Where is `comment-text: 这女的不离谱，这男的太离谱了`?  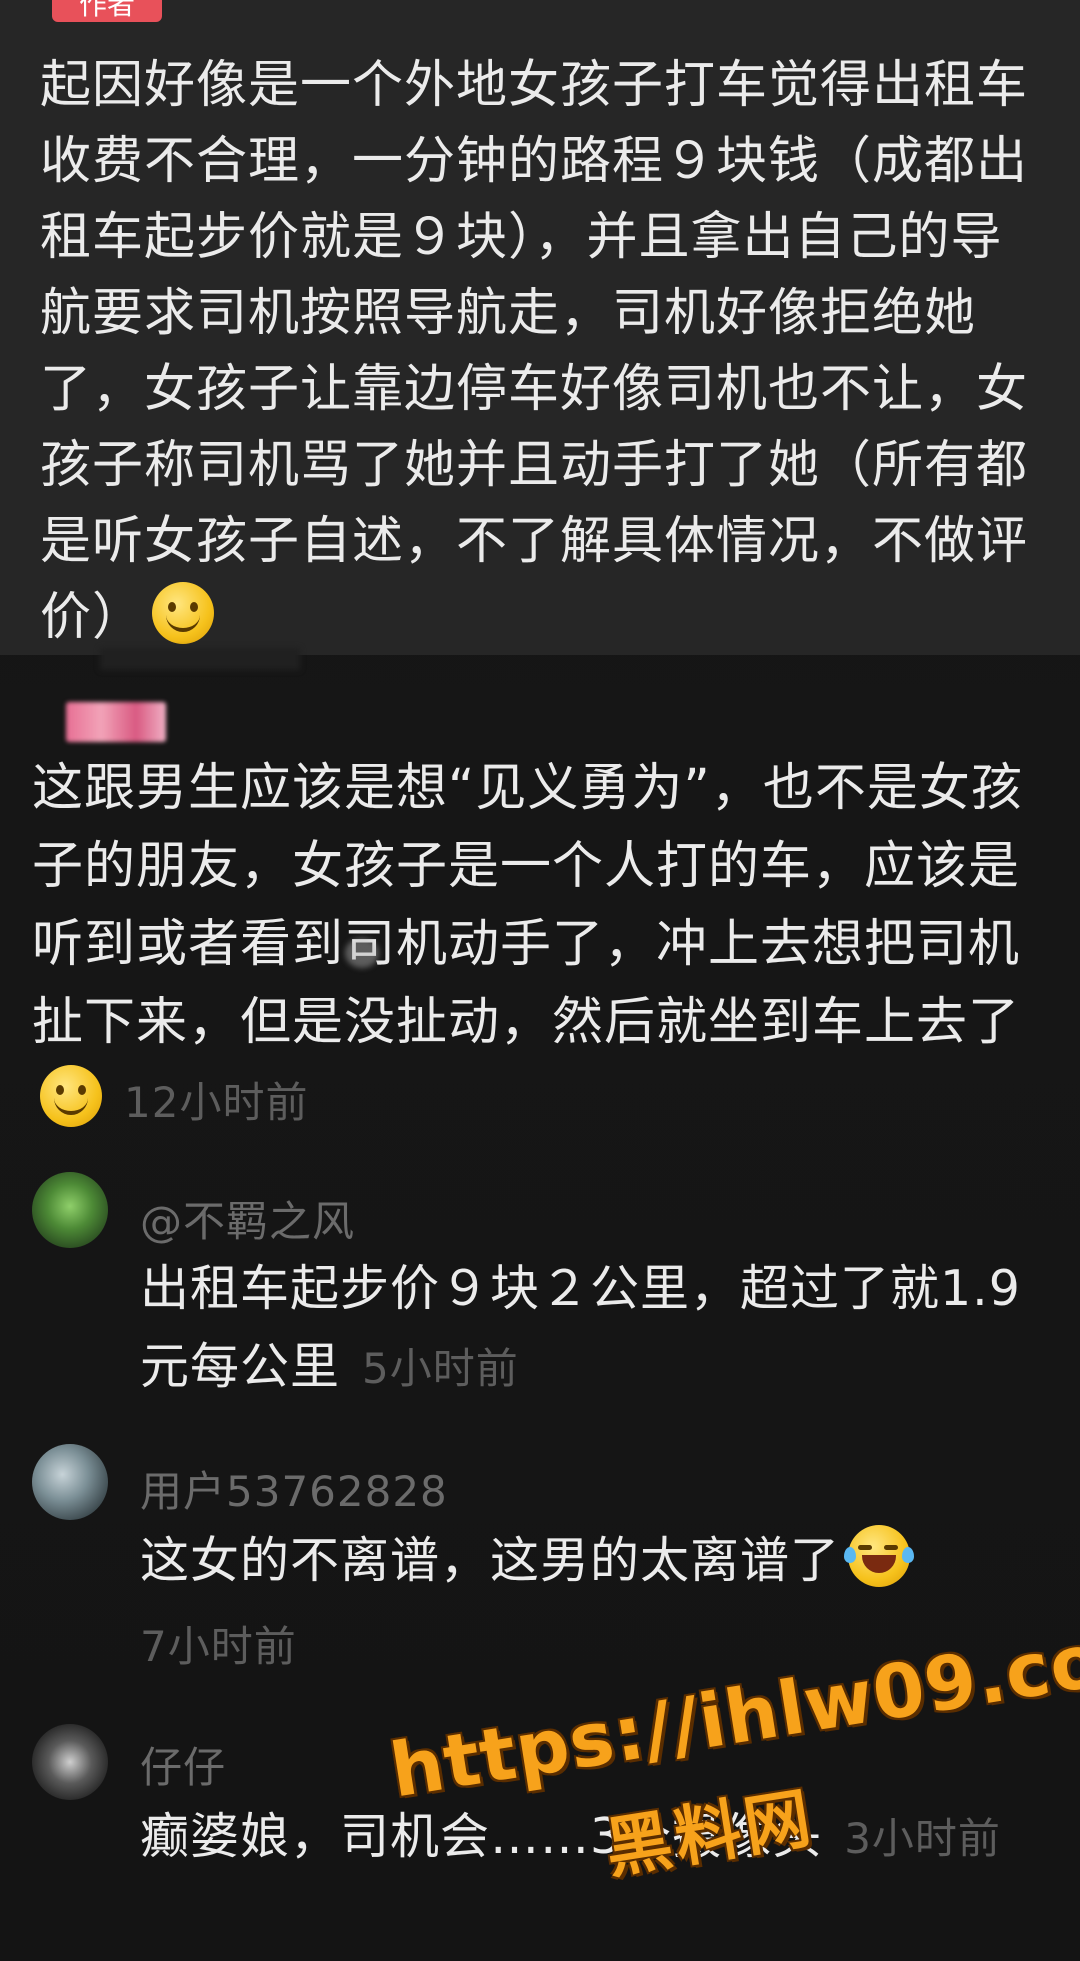
comment-text: 这女的不离谱，这男的太离谱了 is located at coordinates (600, 1561).